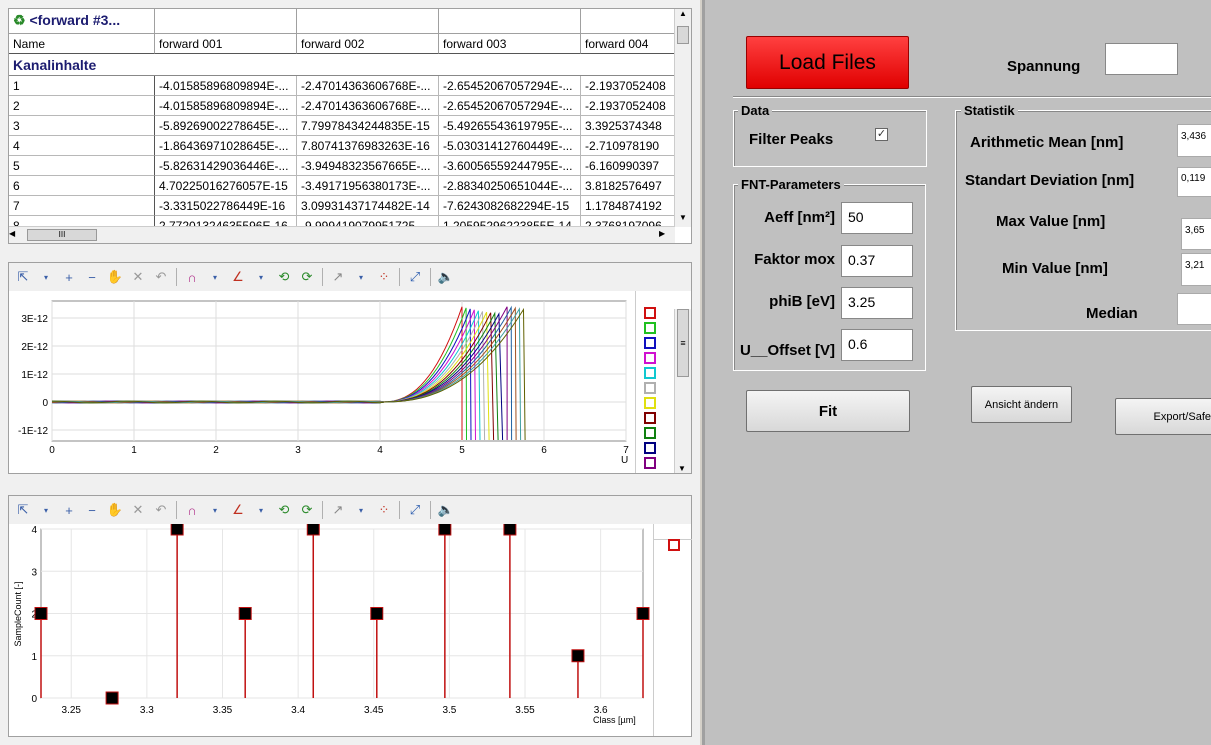 This screenshot has width=1211, height=745. What do you see at coordinates (510, 44) in the screenshot?
I see `column-header: forward 003` at bounding box center [510, 44].